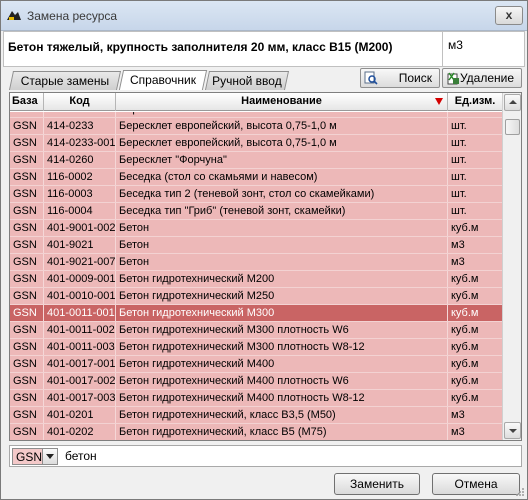  What do you see at coordinates (29, 457) in the screenshot?
I see `base-select-value: GSN` at bounding box center [29, 457].